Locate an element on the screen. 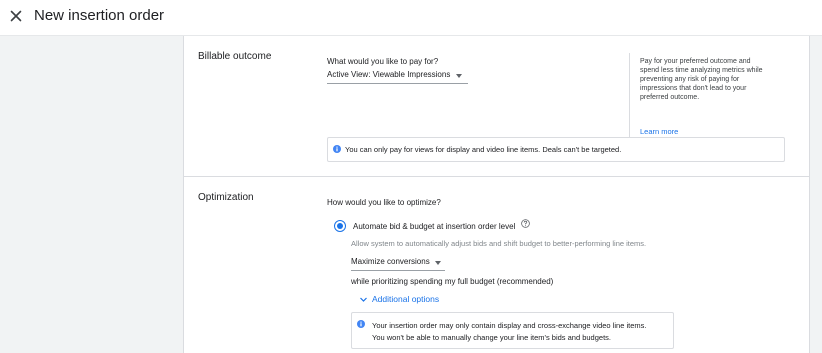  optimization-section-title: Optimization is located at coordinates (226, 197).